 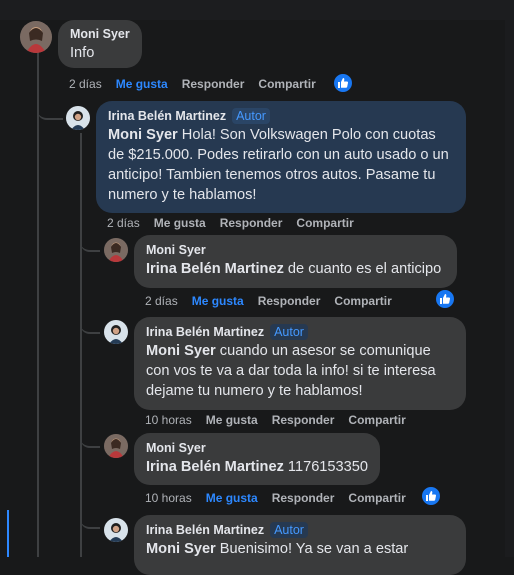 What do you see at coordinates (362, 269) in the screenshot?
I see `comment-body: de cuanto es el anticipo` at bounding box center [362, 269].